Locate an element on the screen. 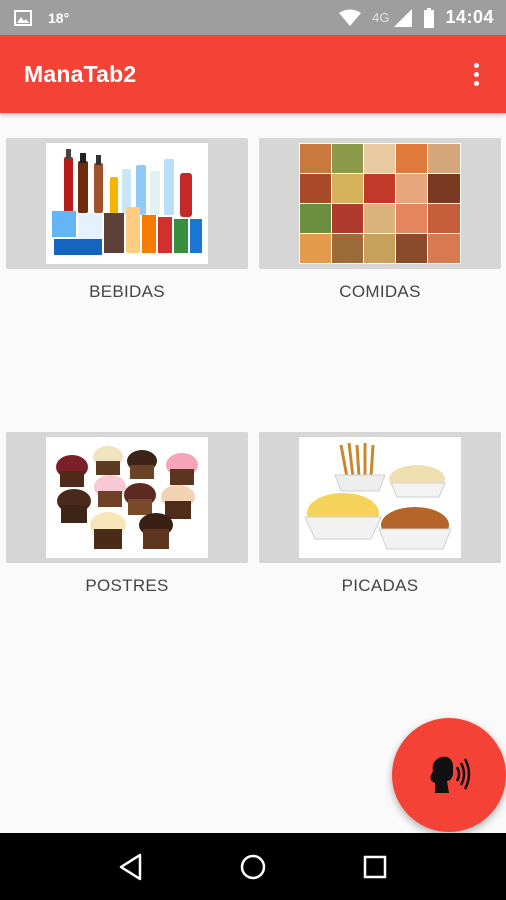  category-tile-comidas is located at coordinates (380, 203).